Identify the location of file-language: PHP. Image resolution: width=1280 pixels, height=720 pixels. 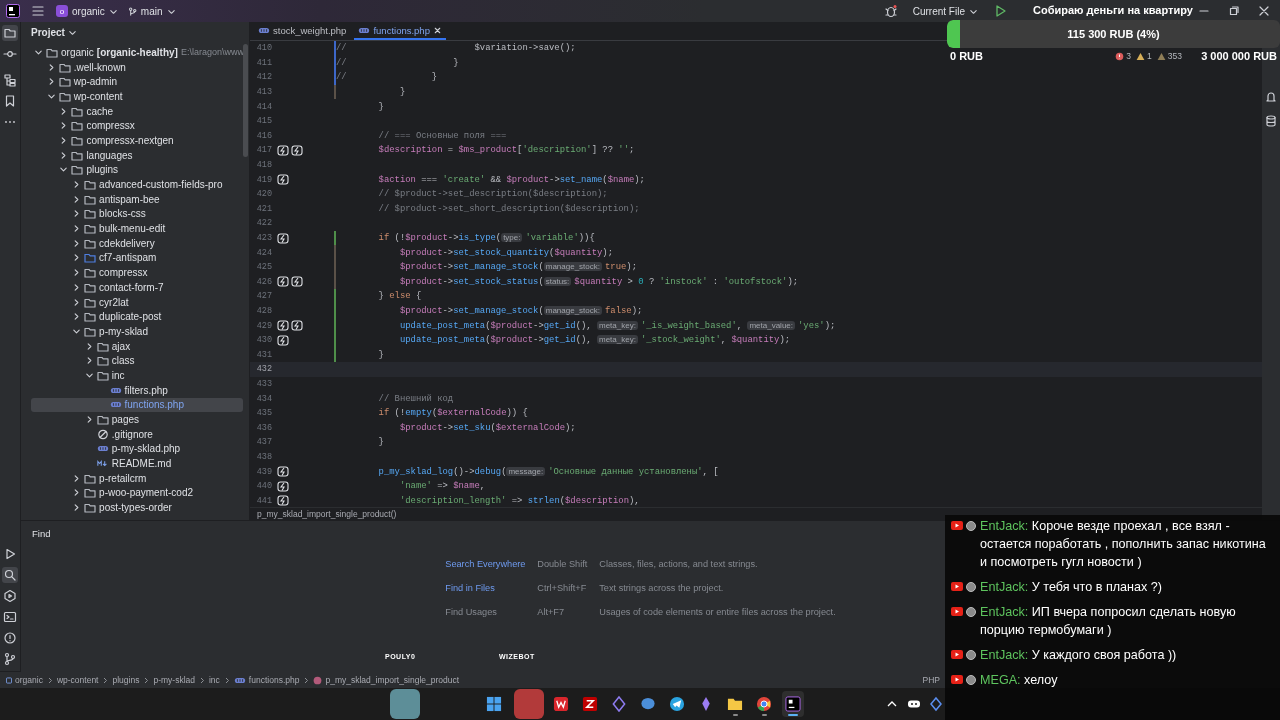
(931, 680).